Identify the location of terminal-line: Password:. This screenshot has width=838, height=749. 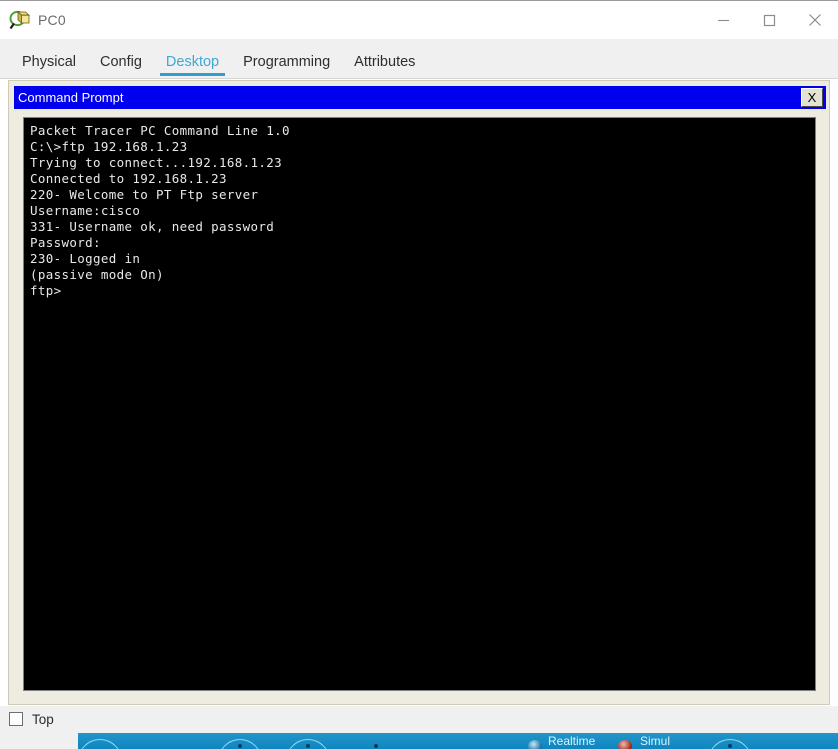
(65, 242).